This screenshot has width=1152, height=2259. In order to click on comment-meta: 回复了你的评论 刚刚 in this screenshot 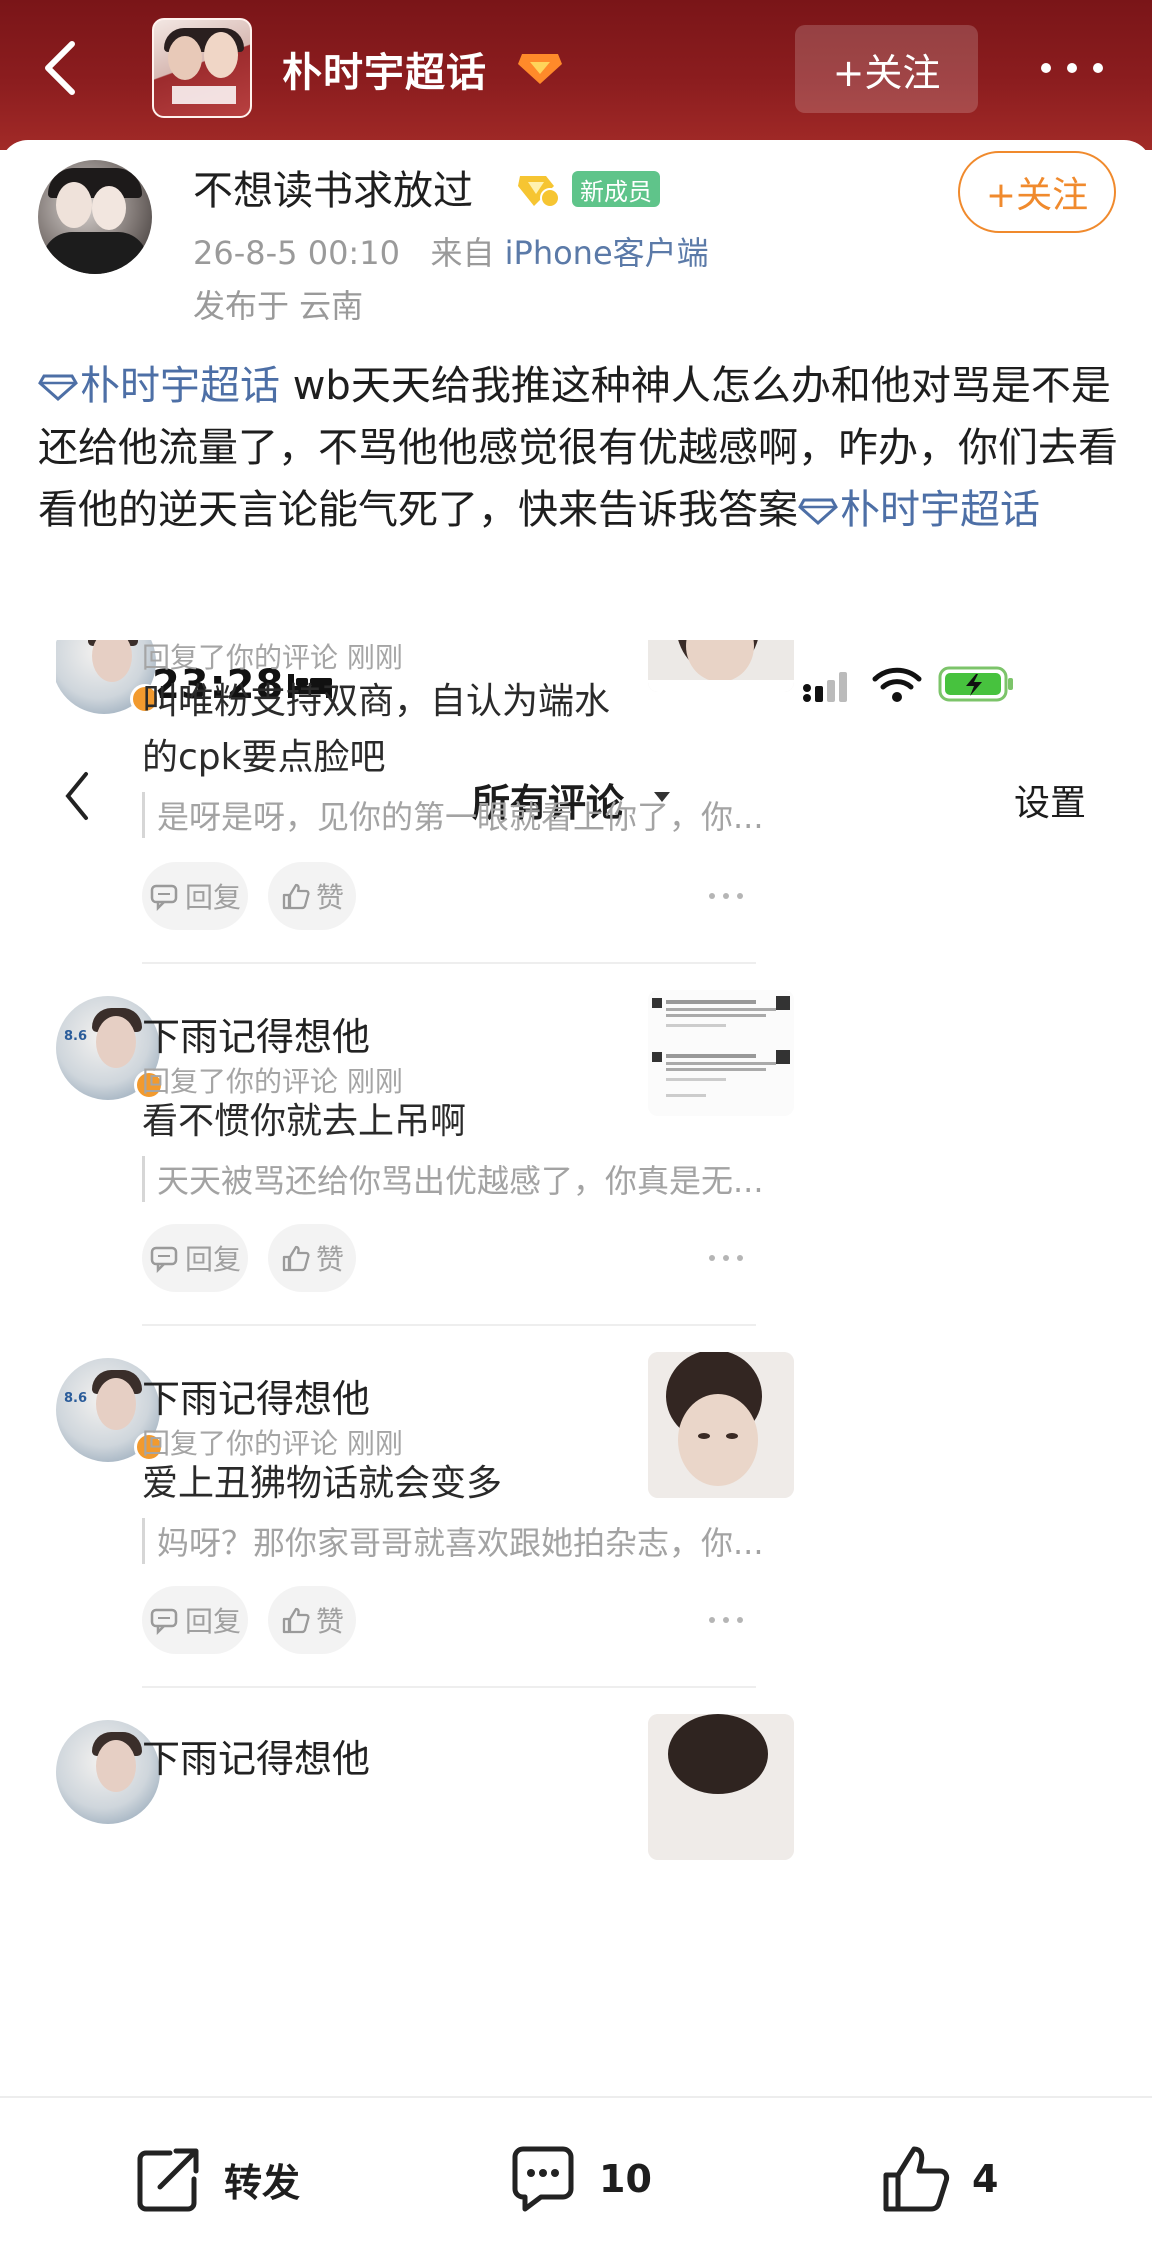, I will do `click(272, 657)`.